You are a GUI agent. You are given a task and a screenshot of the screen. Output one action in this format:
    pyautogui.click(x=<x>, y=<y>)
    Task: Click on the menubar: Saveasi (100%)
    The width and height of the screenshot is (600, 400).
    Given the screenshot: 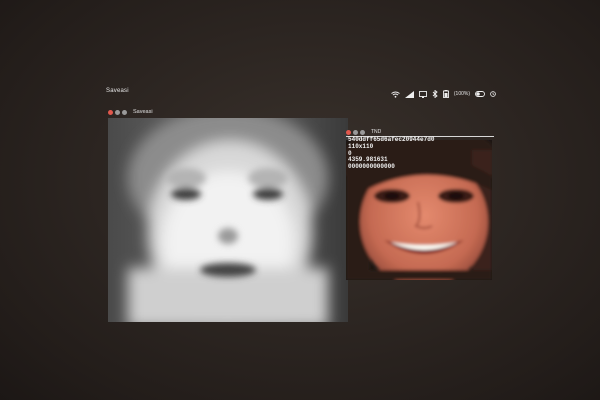 What is the action you would take?
    pyautogui.click(x=301, y=94)
    